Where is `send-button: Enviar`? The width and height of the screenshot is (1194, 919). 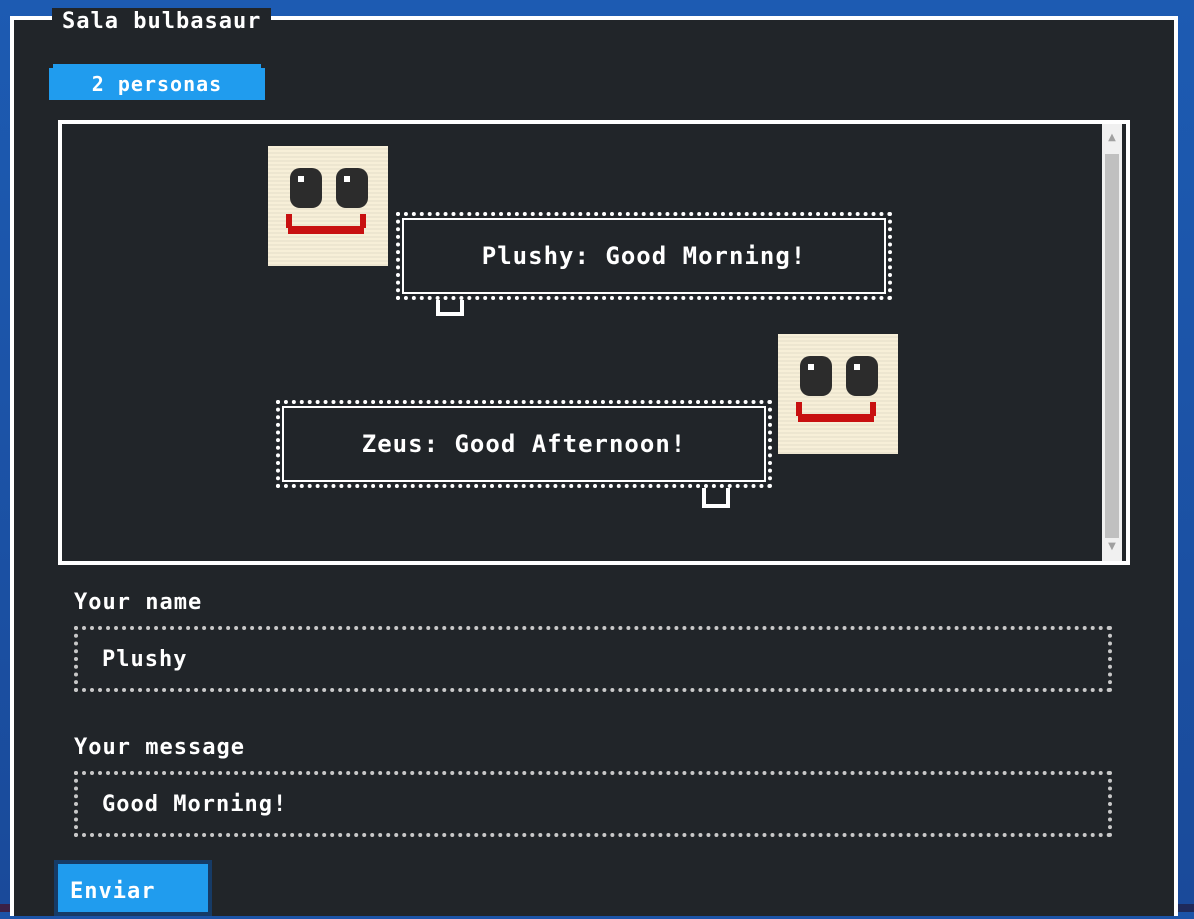
send-button: Enviar is located at coordinates (133, 888).